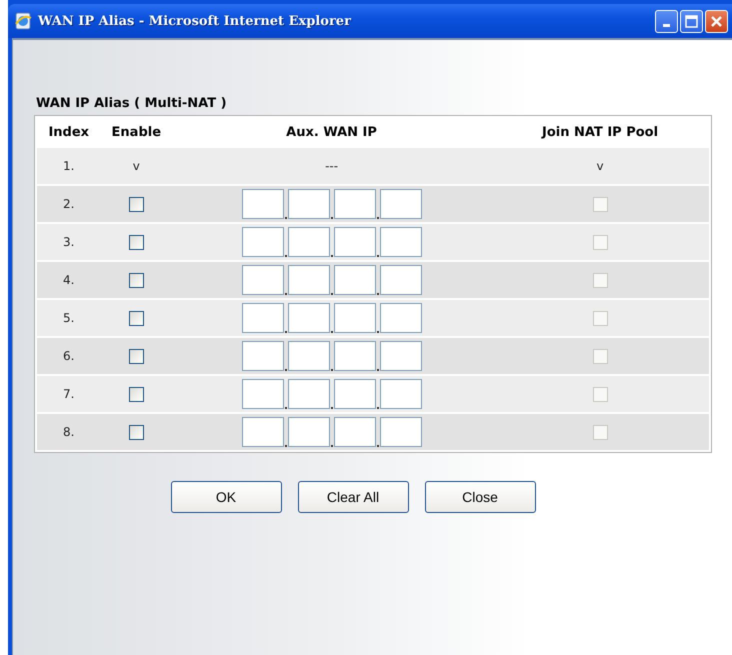 The height and width of the screenshot is (655, 732). What do you see at coordinates (136, 166) in the screenshot?
I see `enable-value: v` at bounding box center [136, 166].